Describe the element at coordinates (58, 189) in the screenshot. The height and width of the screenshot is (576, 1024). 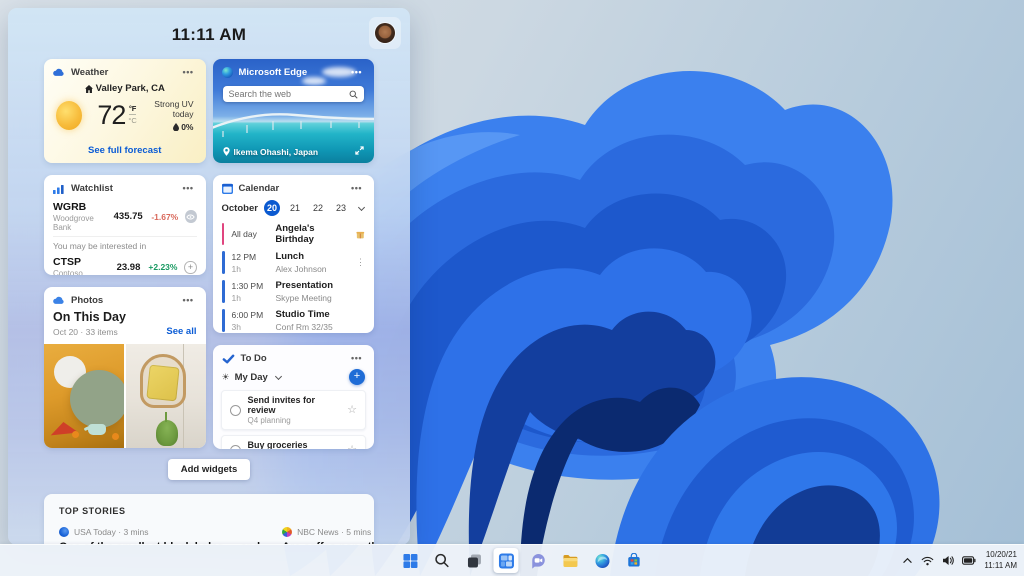
I see `watchlist-chart-icon` at that location.